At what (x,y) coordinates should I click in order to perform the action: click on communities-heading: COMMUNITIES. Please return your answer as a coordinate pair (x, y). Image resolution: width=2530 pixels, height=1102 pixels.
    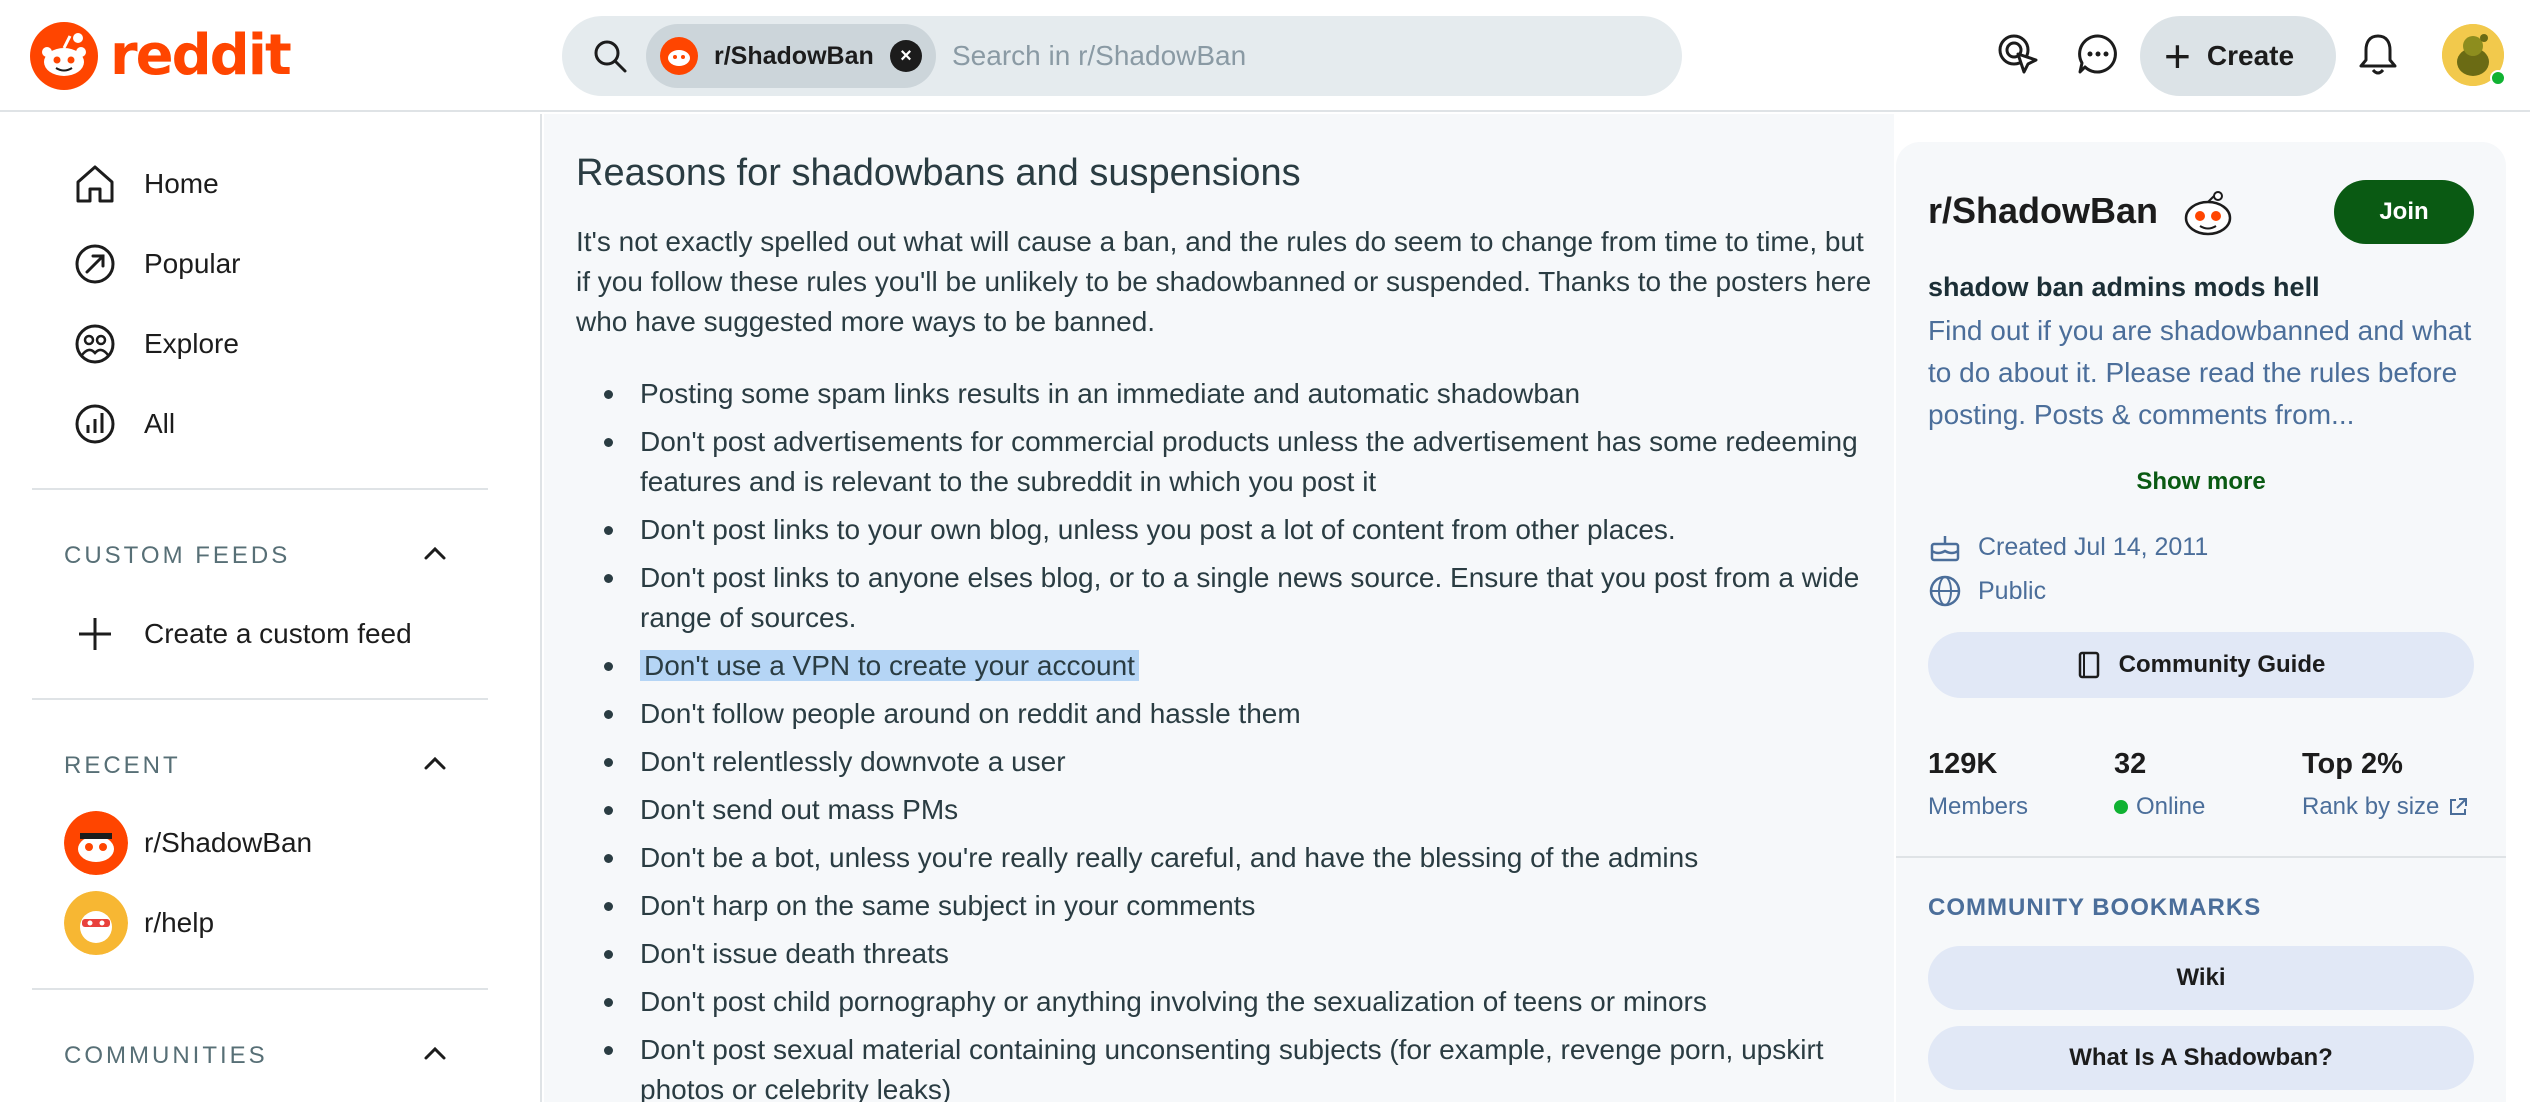
    Looking at the image, I should click on (166, 1056).